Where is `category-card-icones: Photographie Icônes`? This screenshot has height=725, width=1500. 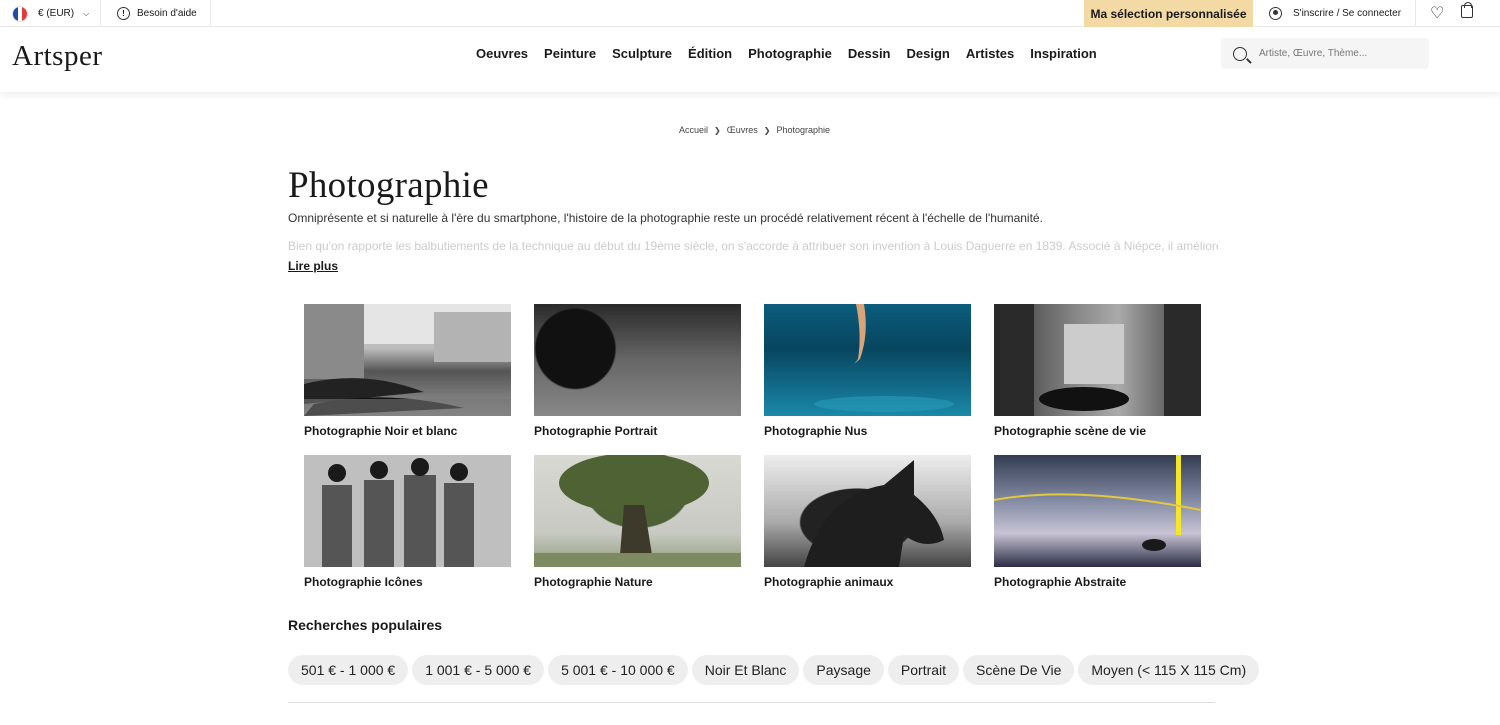 category-card-icones: Photographie Icônes is located at coordinates (407, 522).